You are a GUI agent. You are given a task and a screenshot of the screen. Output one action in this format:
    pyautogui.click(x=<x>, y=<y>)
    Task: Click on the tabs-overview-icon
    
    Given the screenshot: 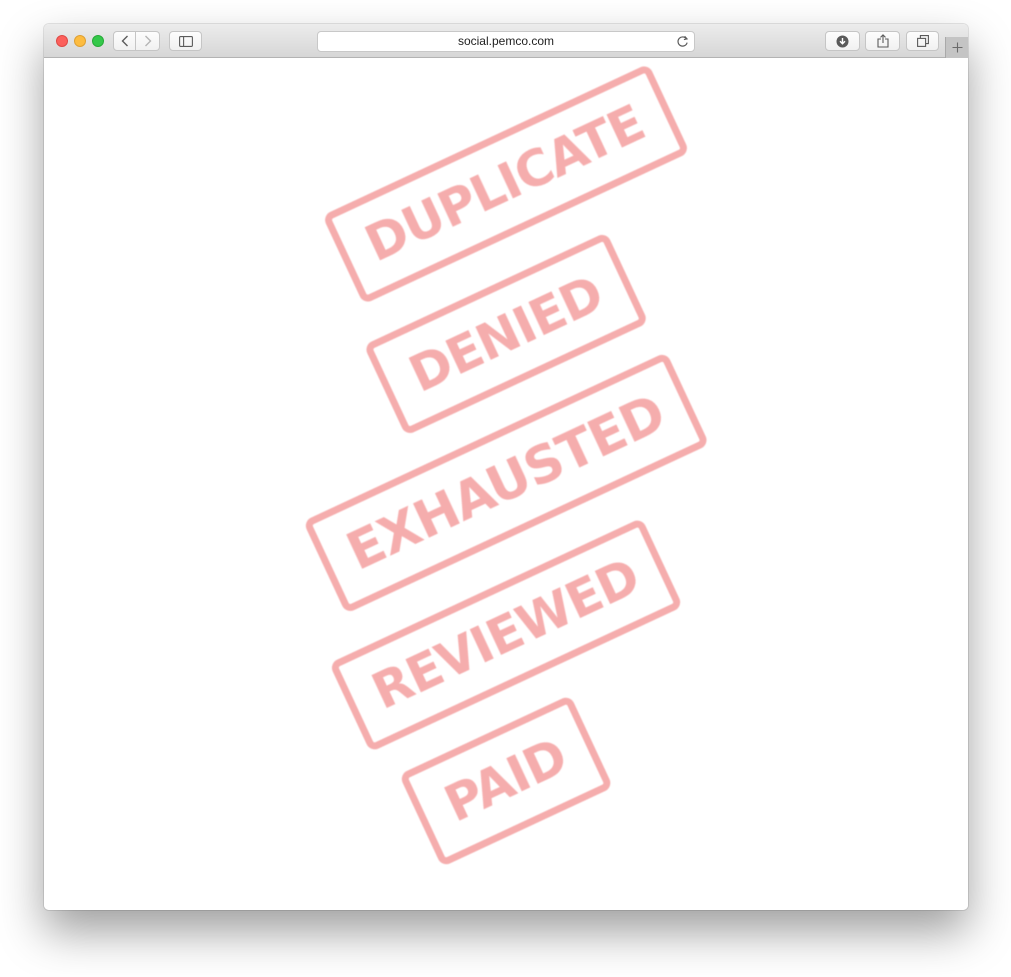 What is the action you would take?
    pyautogui.click(x=922, y=41)
    